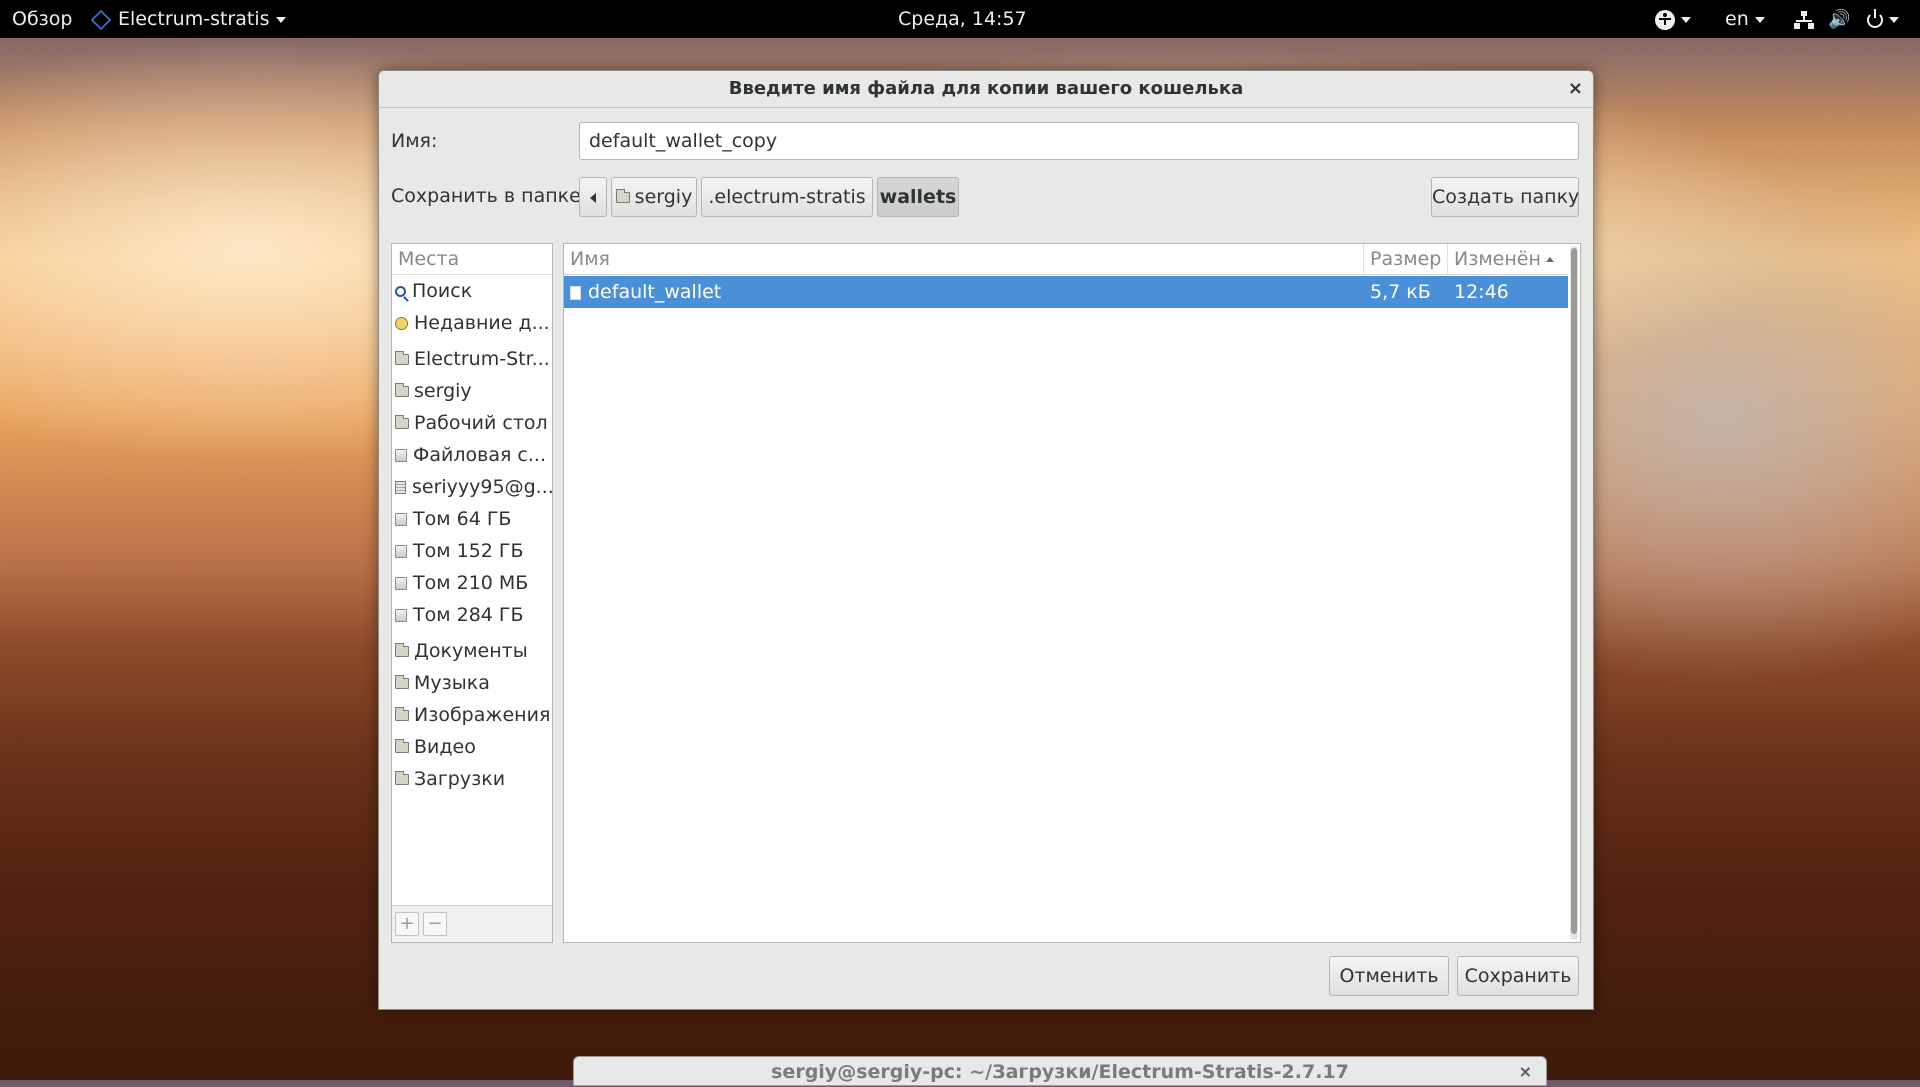 This screenshot has width=1920, height=1087. I want to click on cancel-button: Отменить, so click(1389, 976).